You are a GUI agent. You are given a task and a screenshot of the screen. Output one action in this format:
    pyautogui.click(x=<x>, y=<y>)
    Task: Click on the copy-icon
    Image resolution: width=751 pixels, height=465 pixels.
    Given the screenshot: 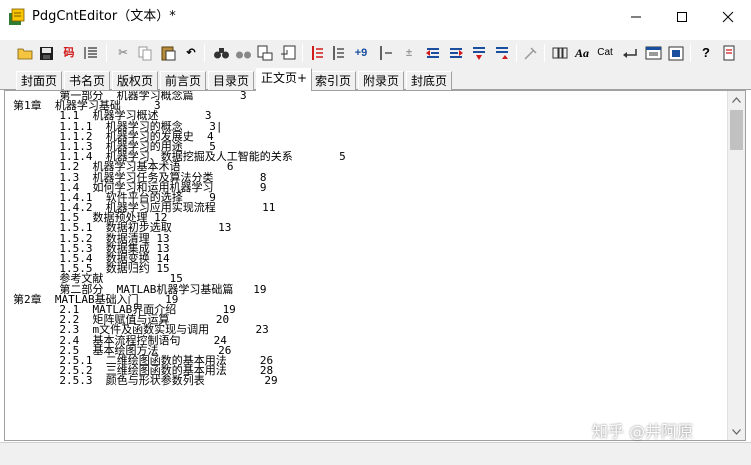 What is the action you would take?
    pyautogui.click(x=145, y=53)
    